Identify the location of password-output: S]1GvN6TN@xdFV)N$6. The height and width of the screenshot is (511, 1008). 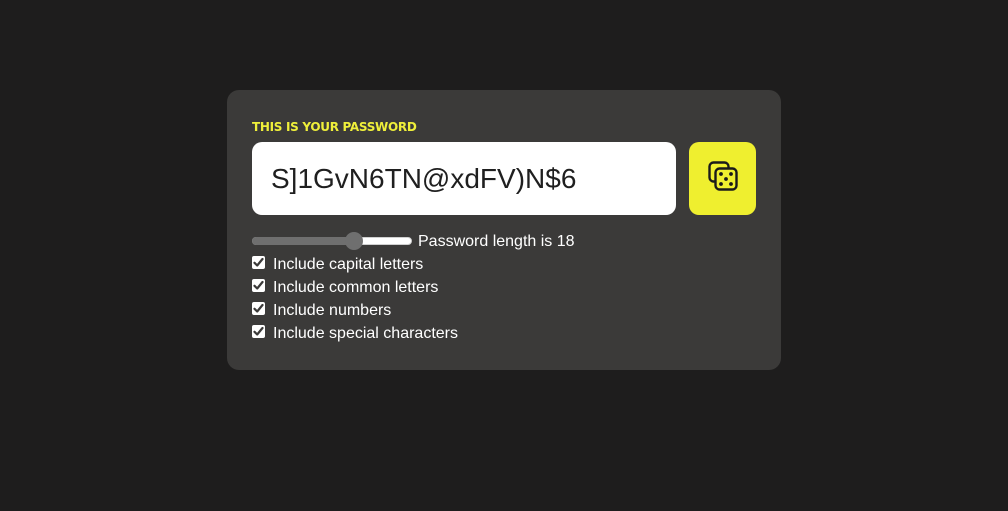
(464, 178).